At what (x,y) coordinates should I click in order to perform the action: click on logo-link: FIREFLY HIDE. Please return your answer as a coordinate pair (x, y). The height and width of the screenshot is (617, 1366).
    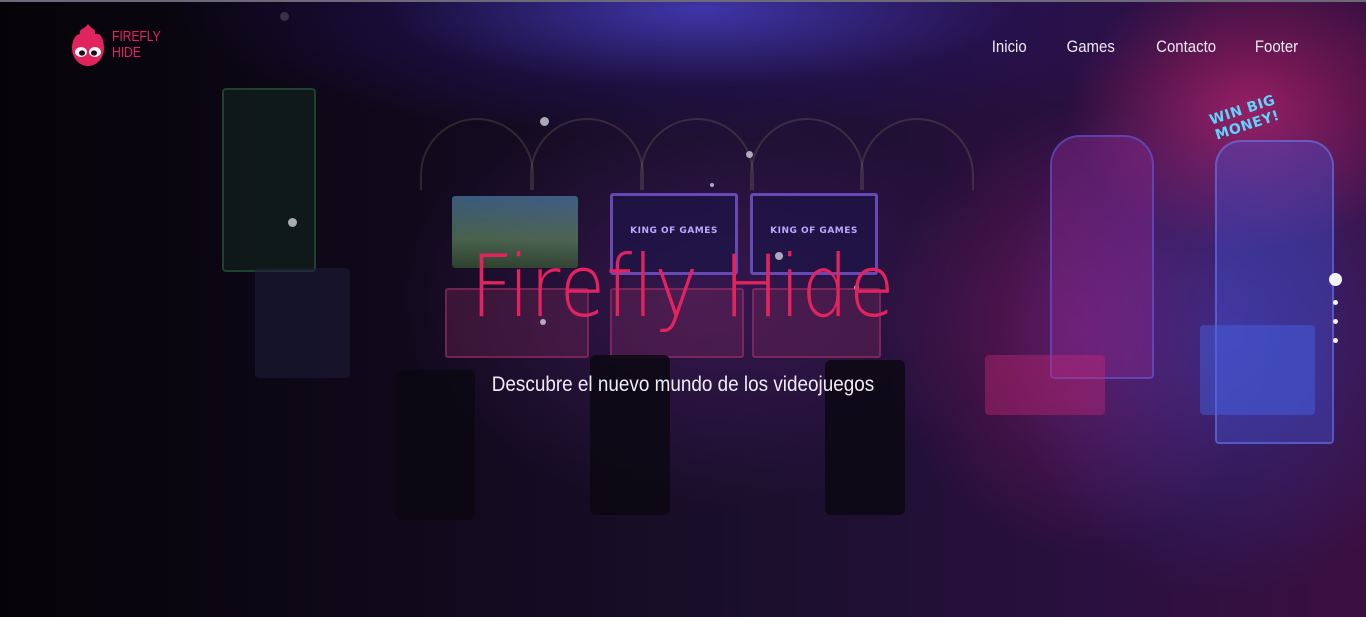
    Looking at the image, I should click on (119, 45).